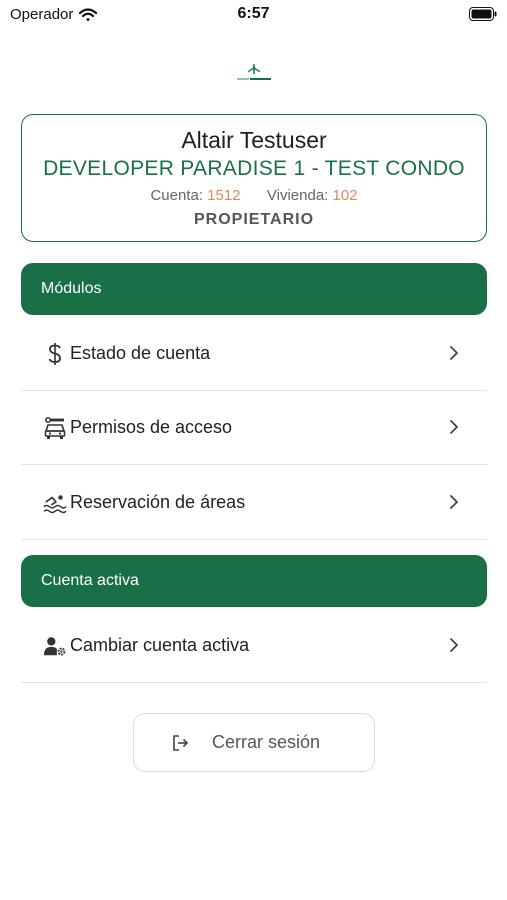  Describe the element at coordinates (151, 427) in the screenshot. I see `menu-item-label: Permisos de acceso` at that location.